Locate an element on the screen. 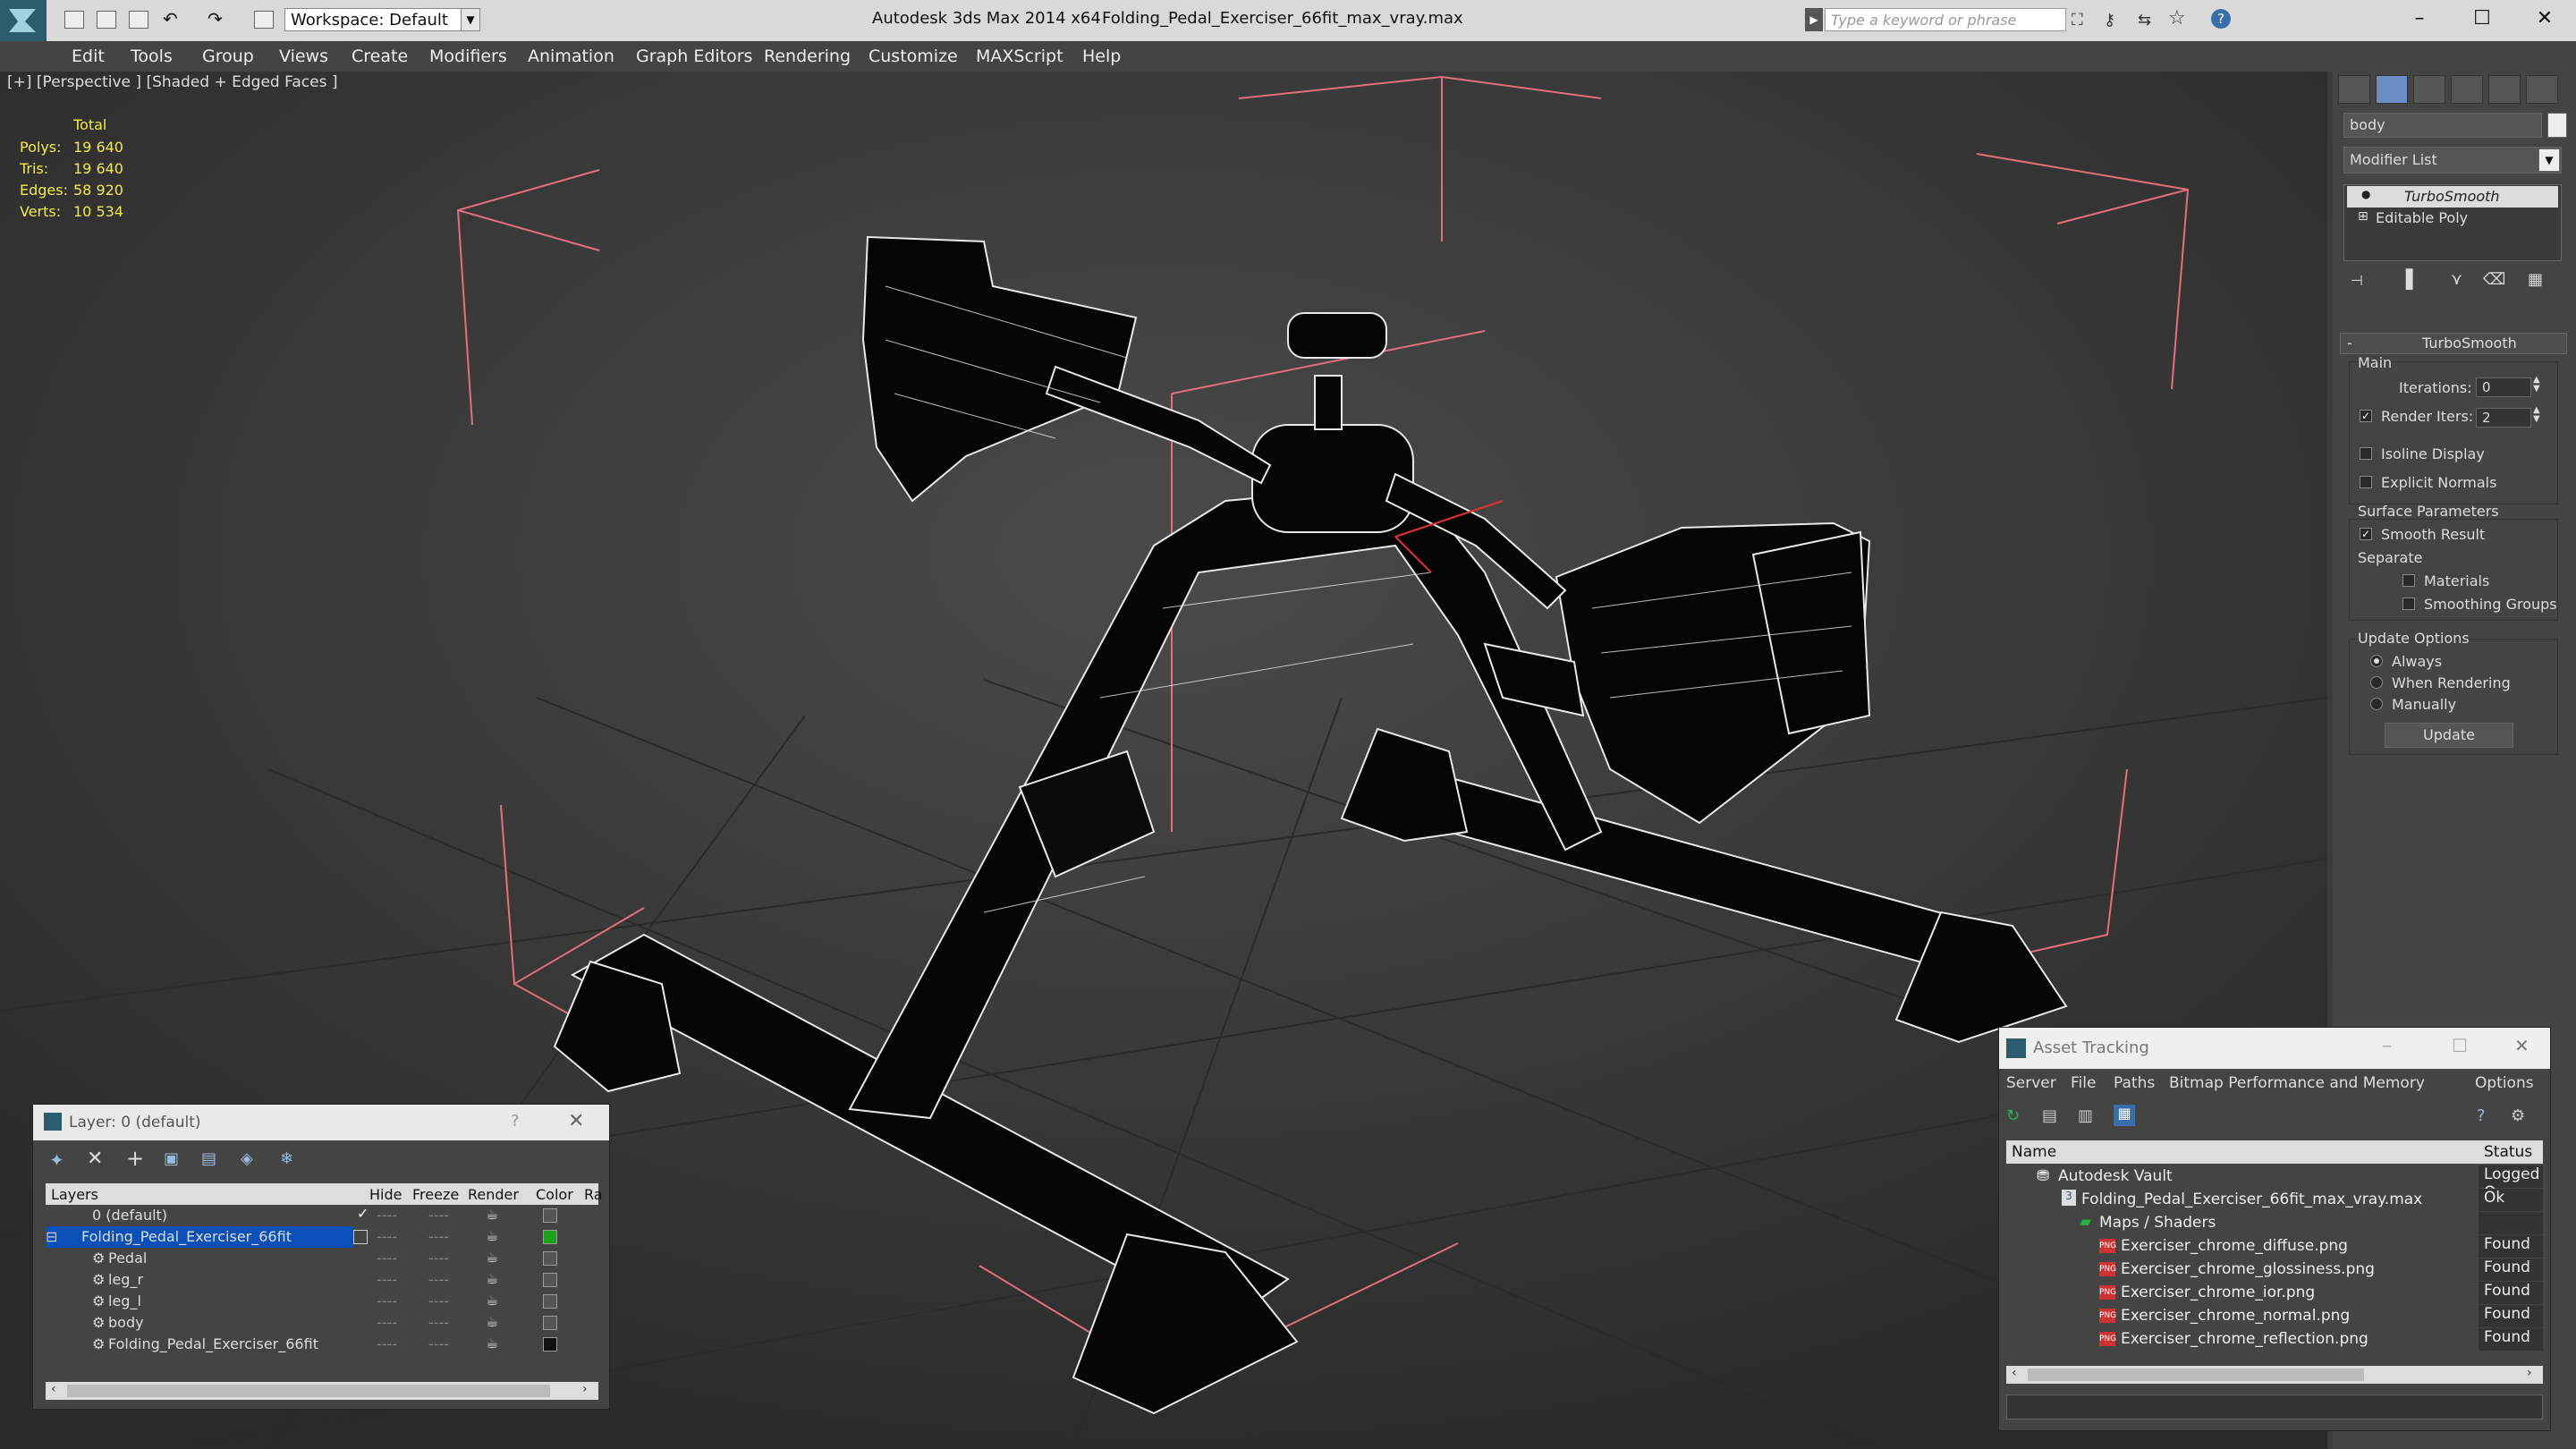  close-icon: ✕ is located at coordinates (576, 1121).